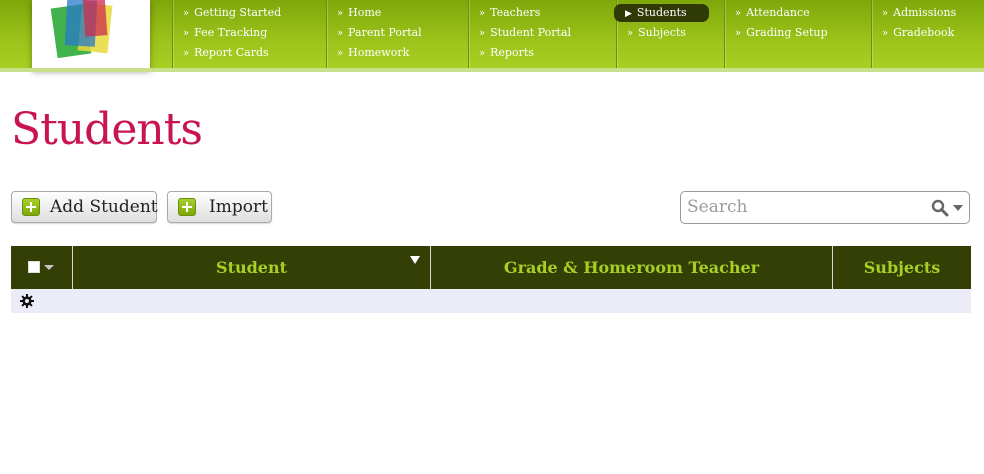 The width and height of the screenshot is (984, 474). Describe the element at coordinates (34, 267) in the screenshot. I see `select-all-checkbox` at that location.